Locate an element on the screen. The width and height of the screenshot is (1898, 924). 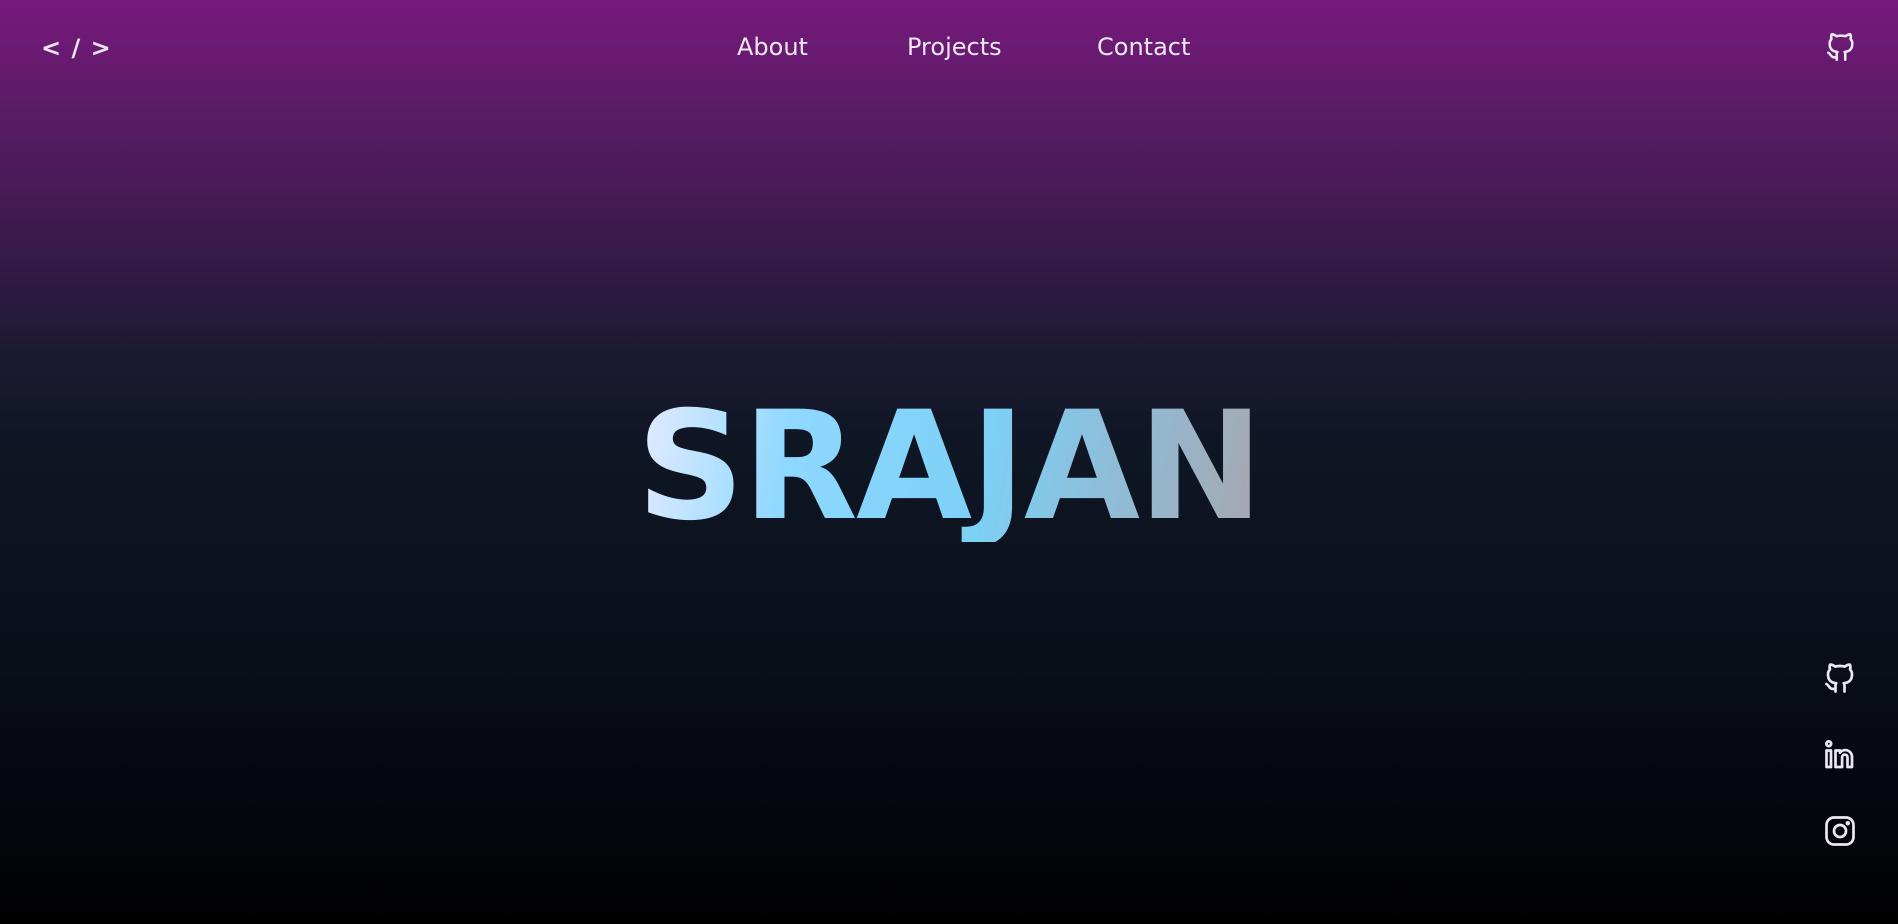
nav-links: About Projects Contact is located at coordinates (949, 50).